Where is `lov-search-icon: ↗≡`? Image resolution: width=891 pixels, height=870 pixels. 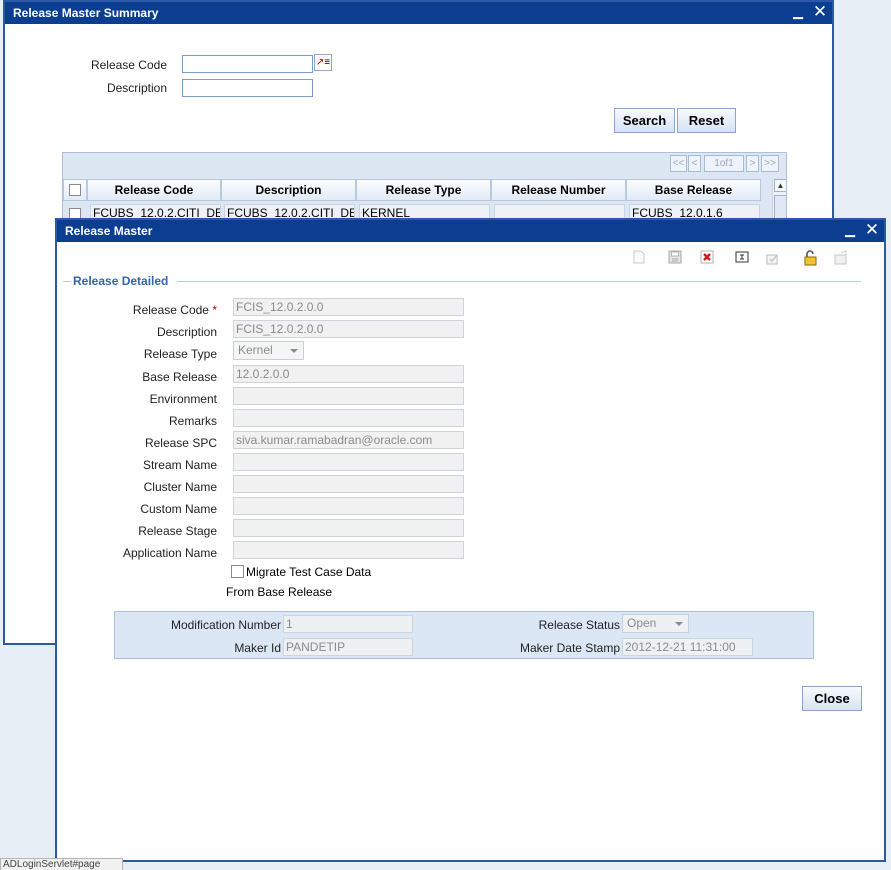
lov-search-icon: ↗≡ is located at coordinates (323, 62).